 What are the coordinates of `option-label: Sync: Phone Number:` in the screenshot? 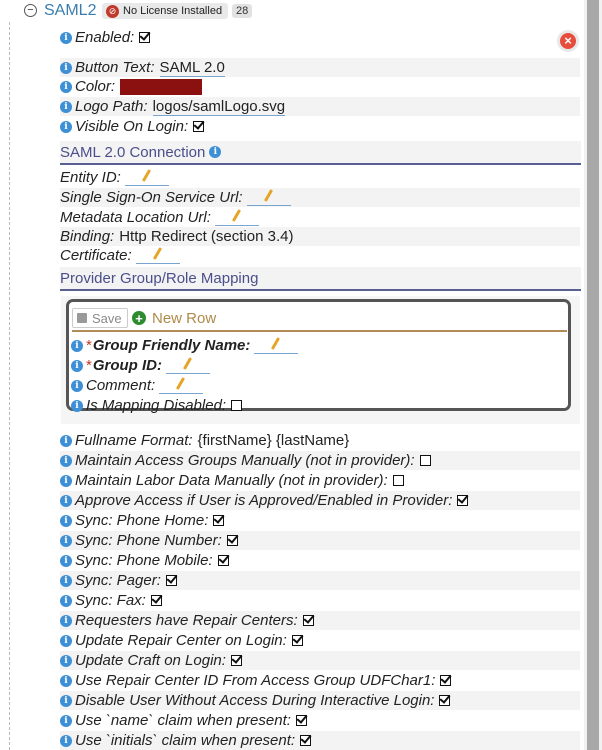 It's located at (148, 540).